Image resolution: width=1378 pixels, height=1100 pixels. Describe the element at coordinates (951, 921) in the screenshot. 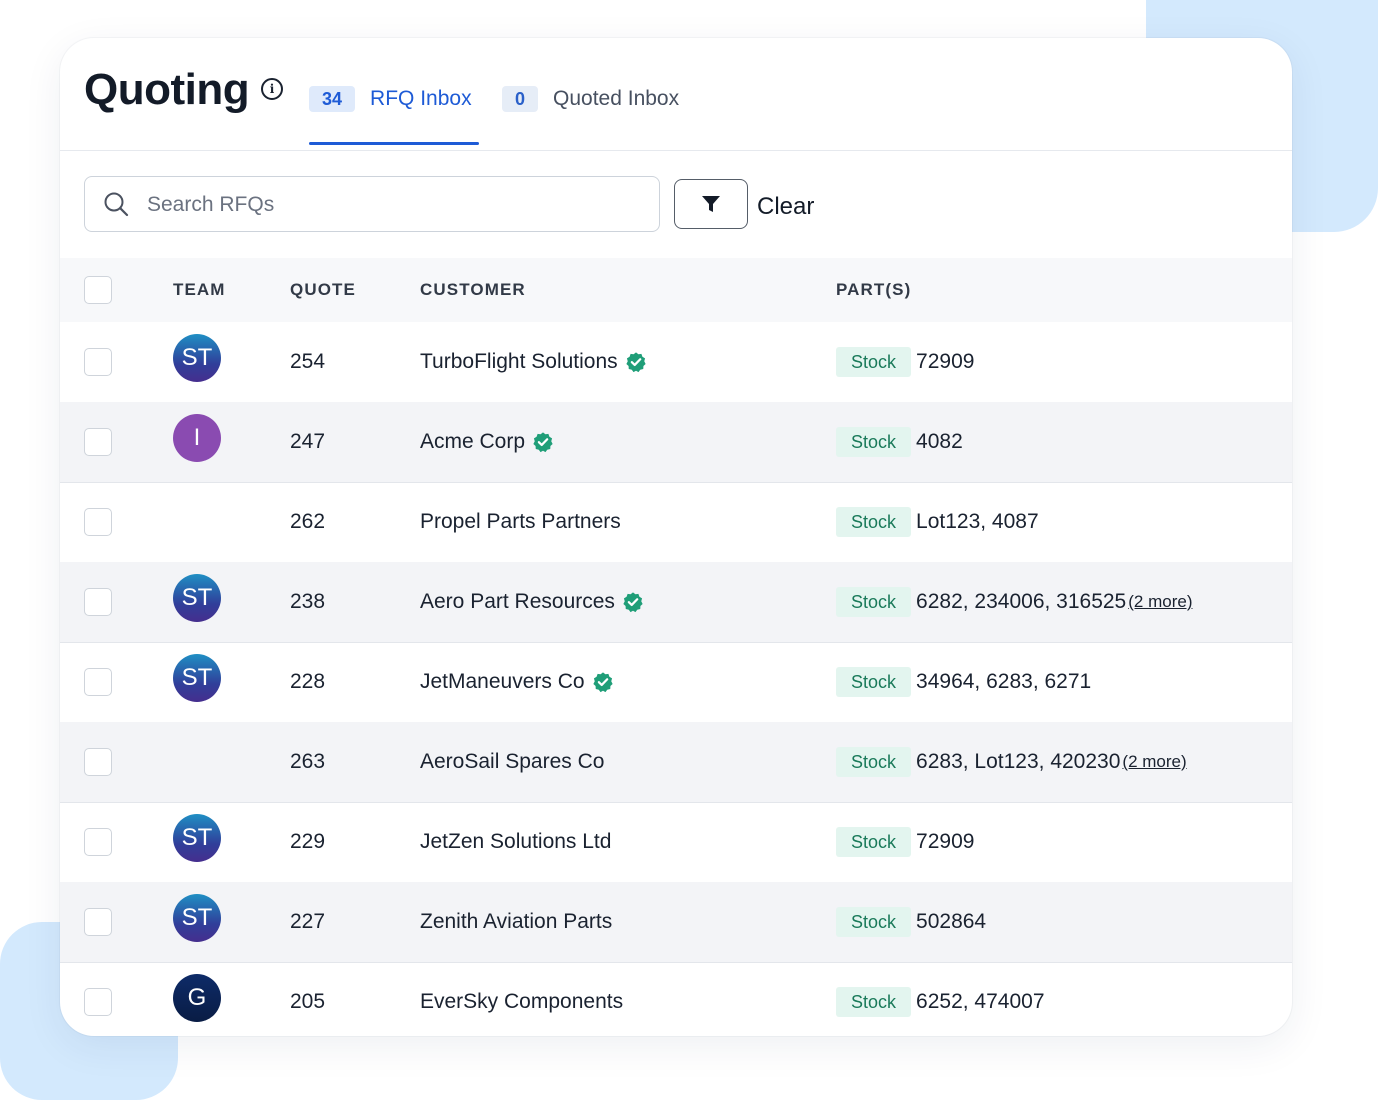

I see `part-numbers: 502864` at that location.